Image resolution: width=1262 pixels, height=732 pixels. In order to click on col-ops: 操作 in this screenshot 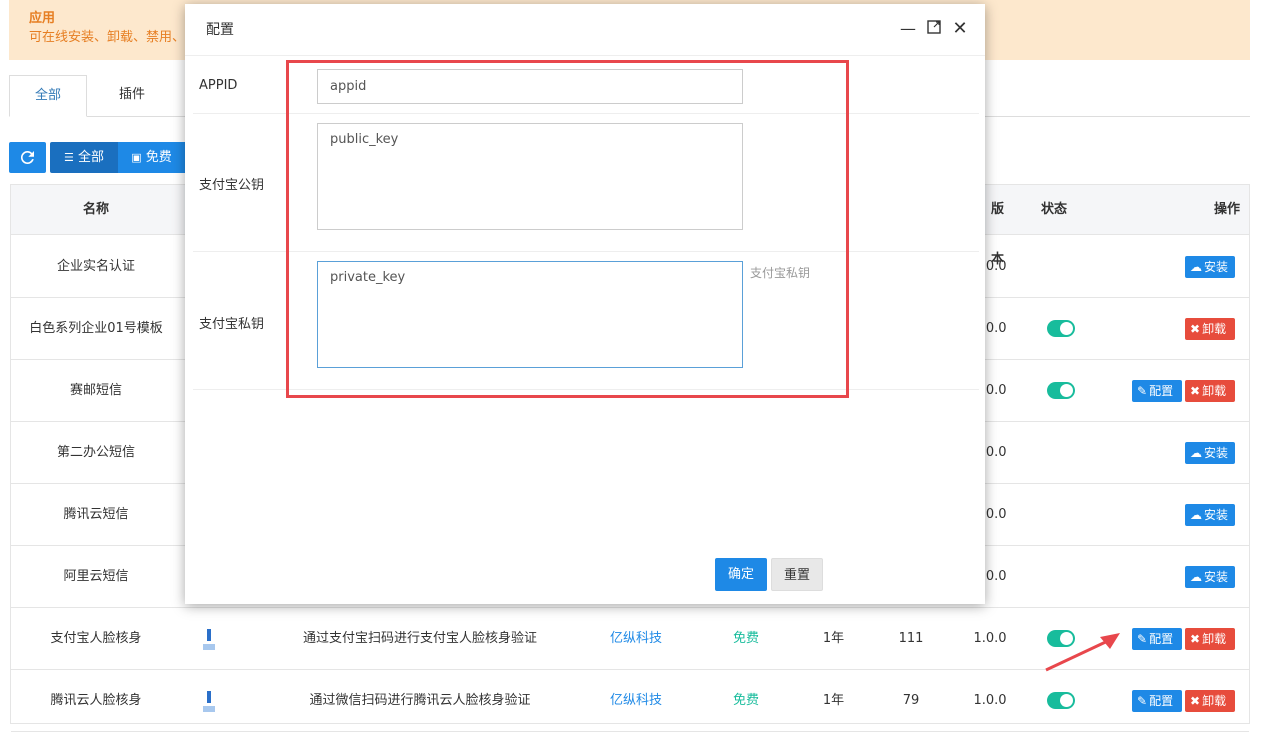, I will do `click(1227, 209)`.